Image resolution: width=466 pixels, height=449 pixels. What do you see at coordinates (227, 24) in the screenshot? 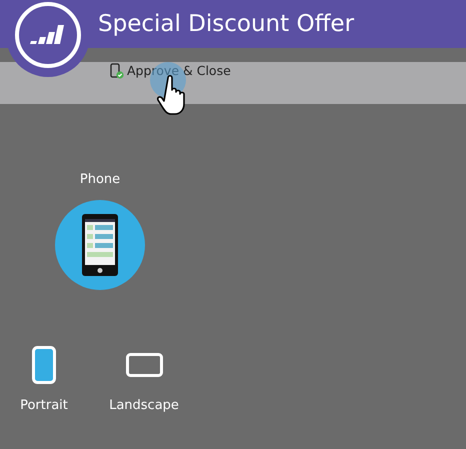
I see `page-title: Special Discount Offer` at bounding box center [227, 24].